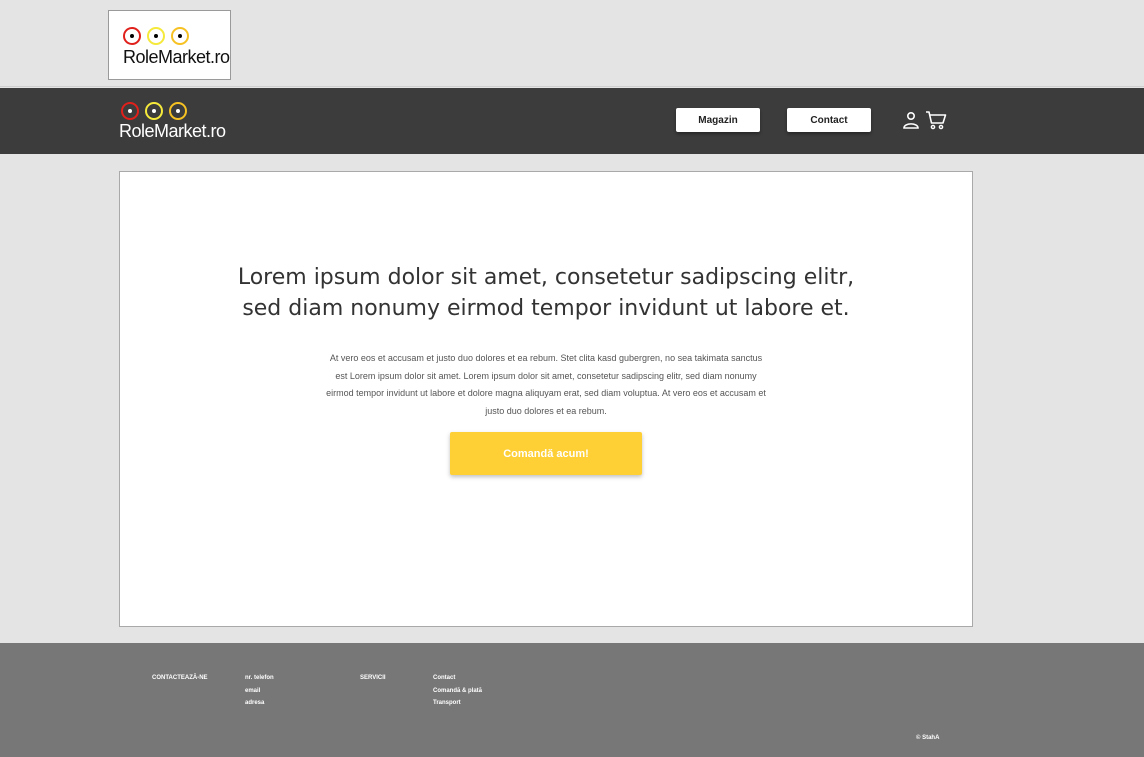 The image size is (1144, 757). What do you see at coordinates (132, 36) in the screenshot?
I see `logo-red-dot-icon` at bounding box center [132, 36].